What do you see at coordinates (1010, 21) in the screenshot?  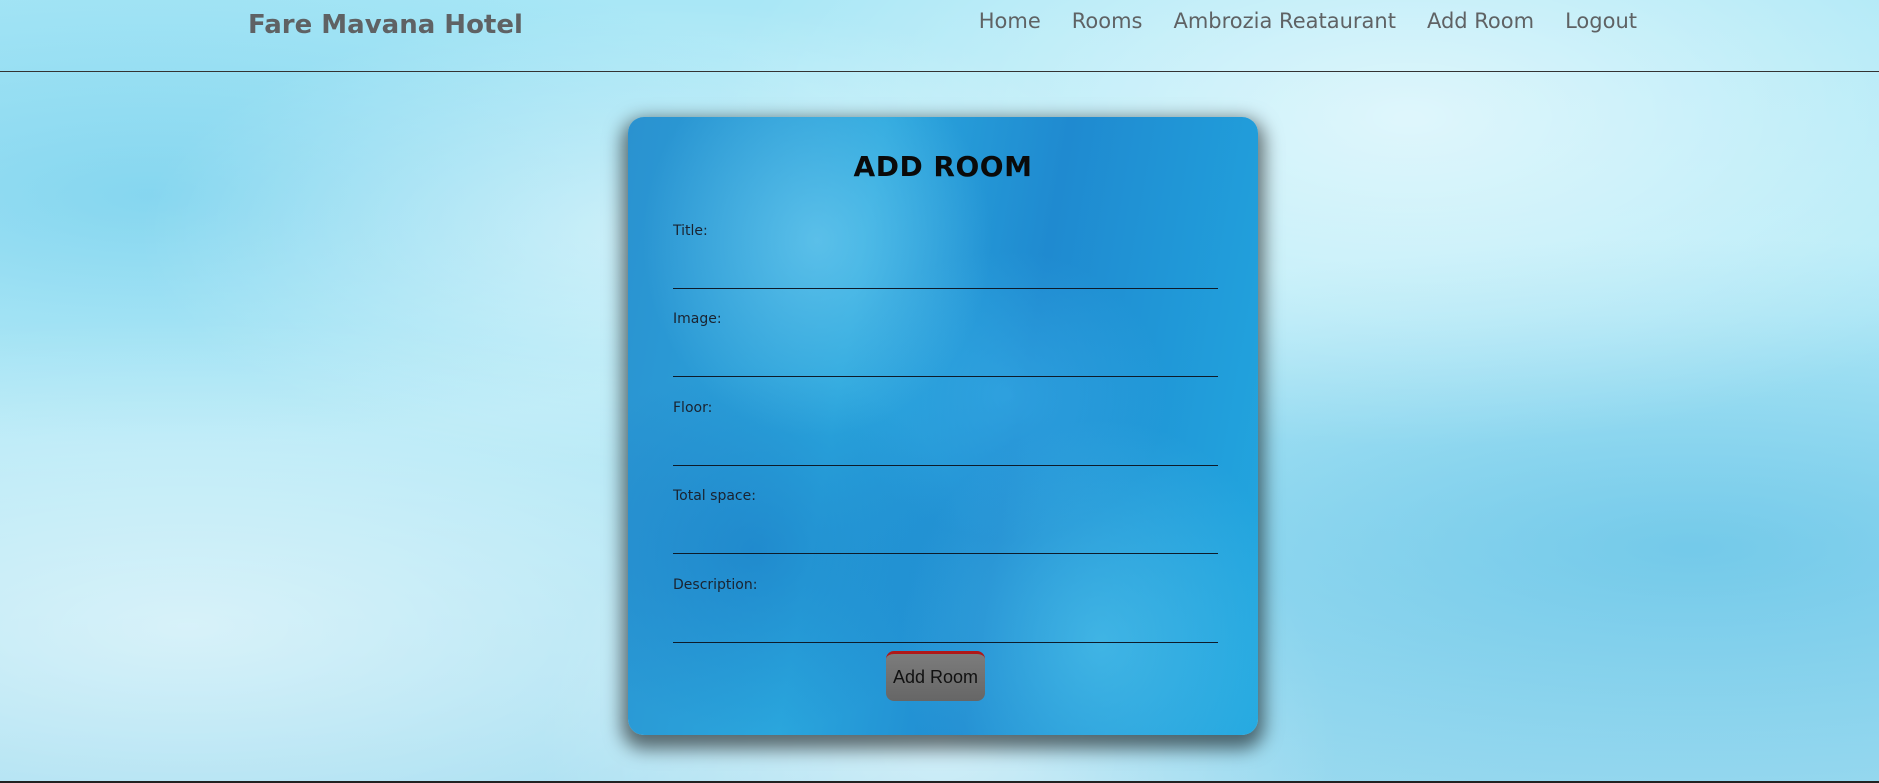 I see `nav-link-home: Home` at bounding box center [1010, 21].